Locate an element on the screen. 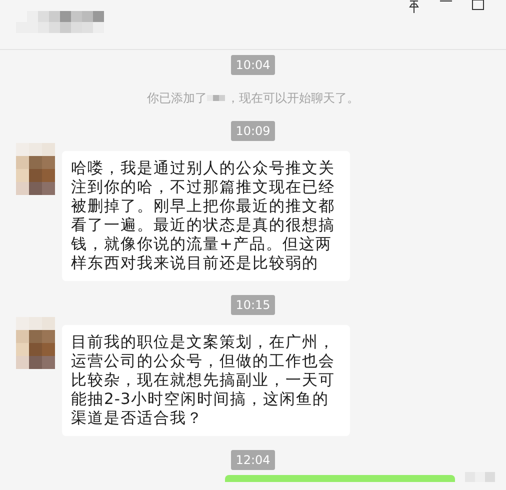 This screenshot has width=506, height=490. timestamp: 10:15 is located at coordinates (253, 305).